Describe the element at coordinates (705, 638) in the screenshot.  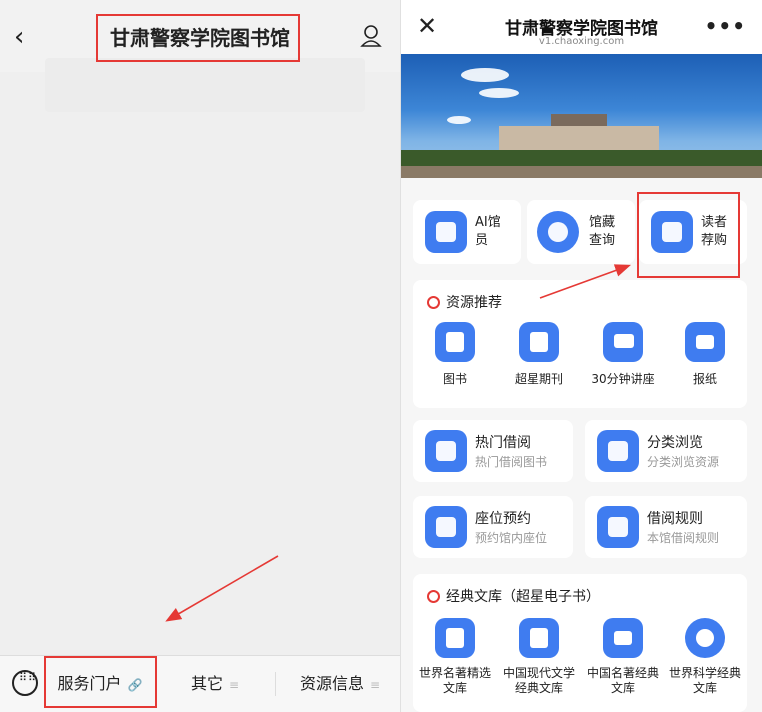
I see `globe-icon` at that location.